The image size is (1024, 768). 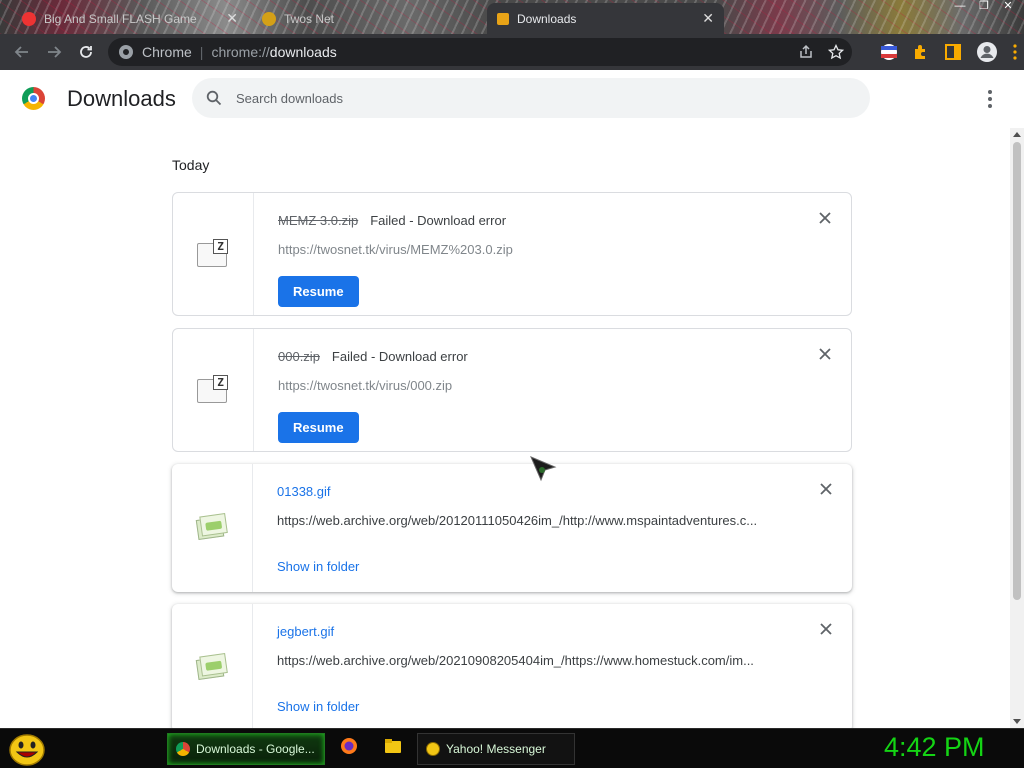 I want to click on downloads-icon, so click(x=503, y=18).